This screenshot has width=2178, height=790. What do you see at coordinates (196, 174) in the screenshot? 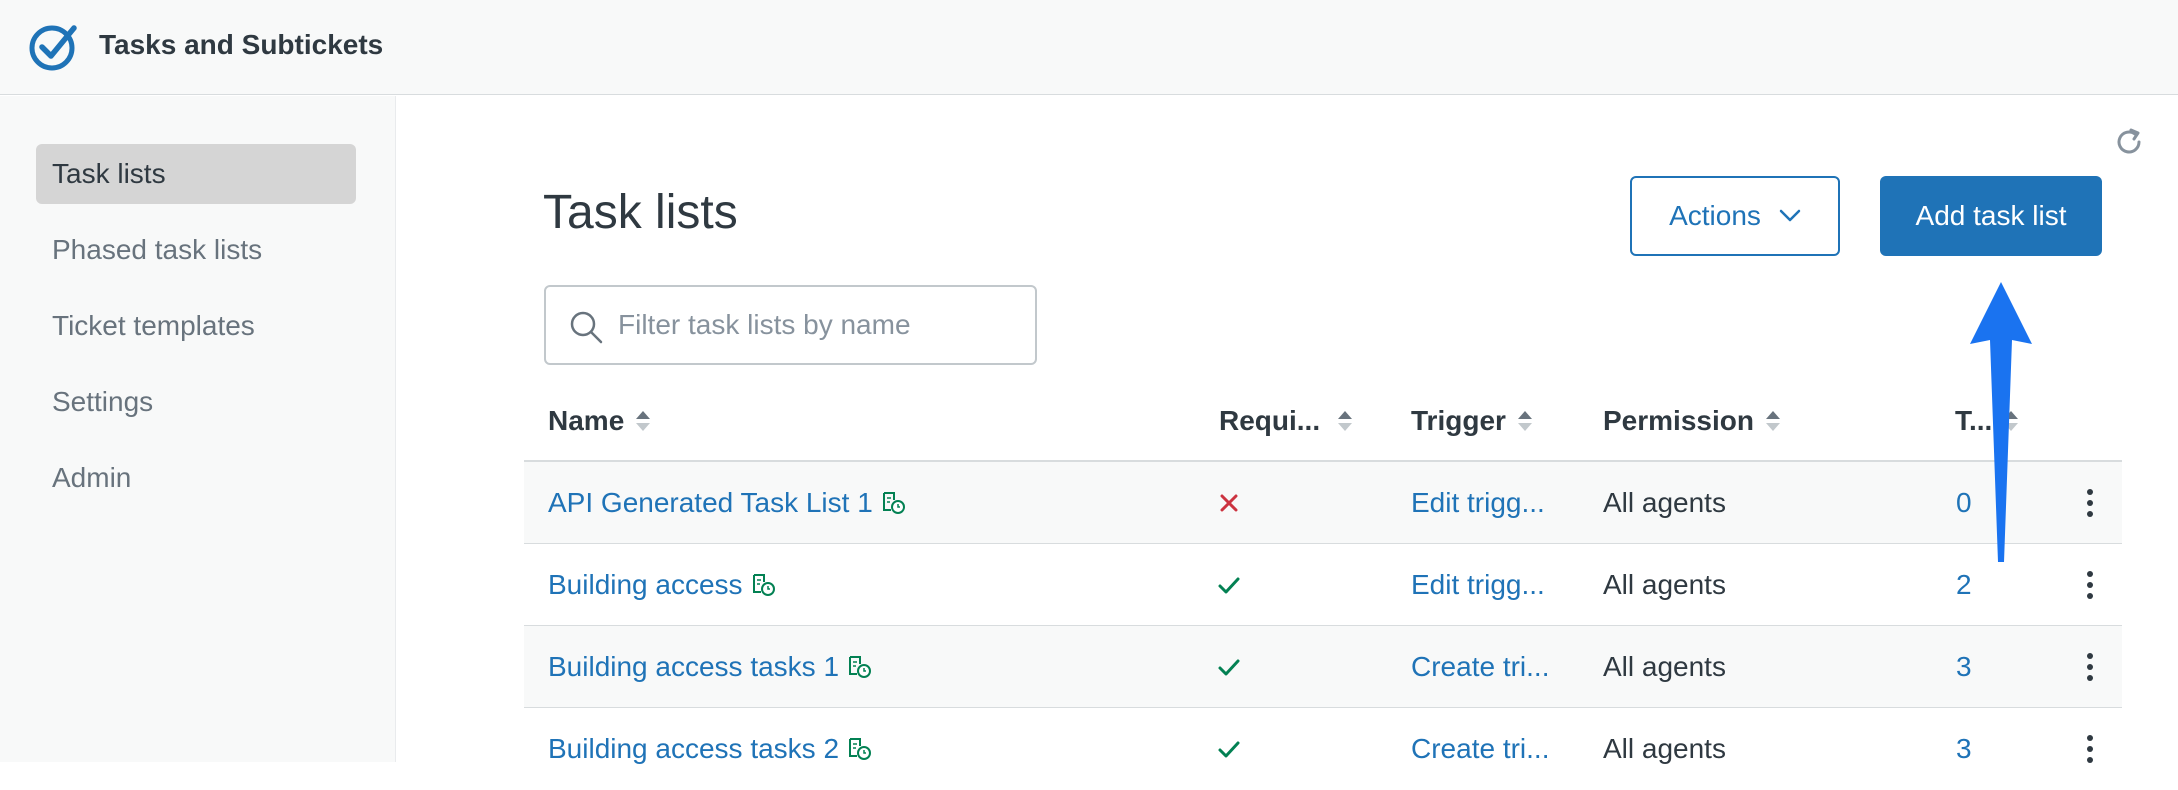
I see `sidebar-item-task-lists: Task lists` at bounding box center [196, 174].